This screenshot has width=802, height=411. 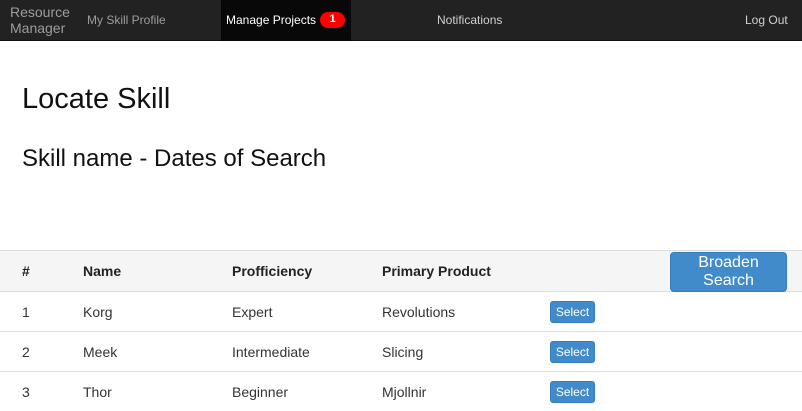 What do you see at coordinates (100, 351) in the screenshot?
I see `row-name: Meek` at bounding box center [100, 351].